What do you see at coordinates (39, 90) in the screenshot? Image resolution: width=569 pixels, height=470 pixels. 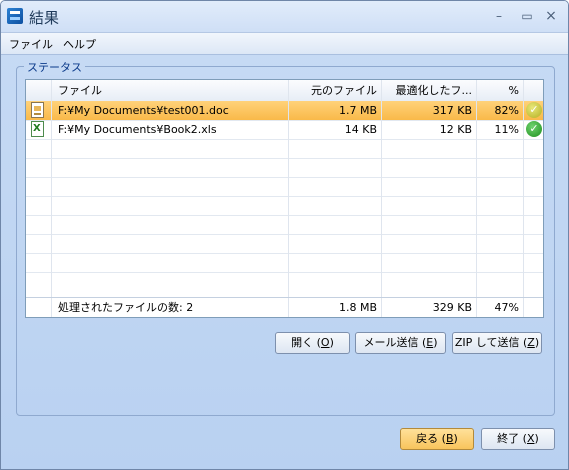 I see `header-icon-col` at bounding box center [39, 90].